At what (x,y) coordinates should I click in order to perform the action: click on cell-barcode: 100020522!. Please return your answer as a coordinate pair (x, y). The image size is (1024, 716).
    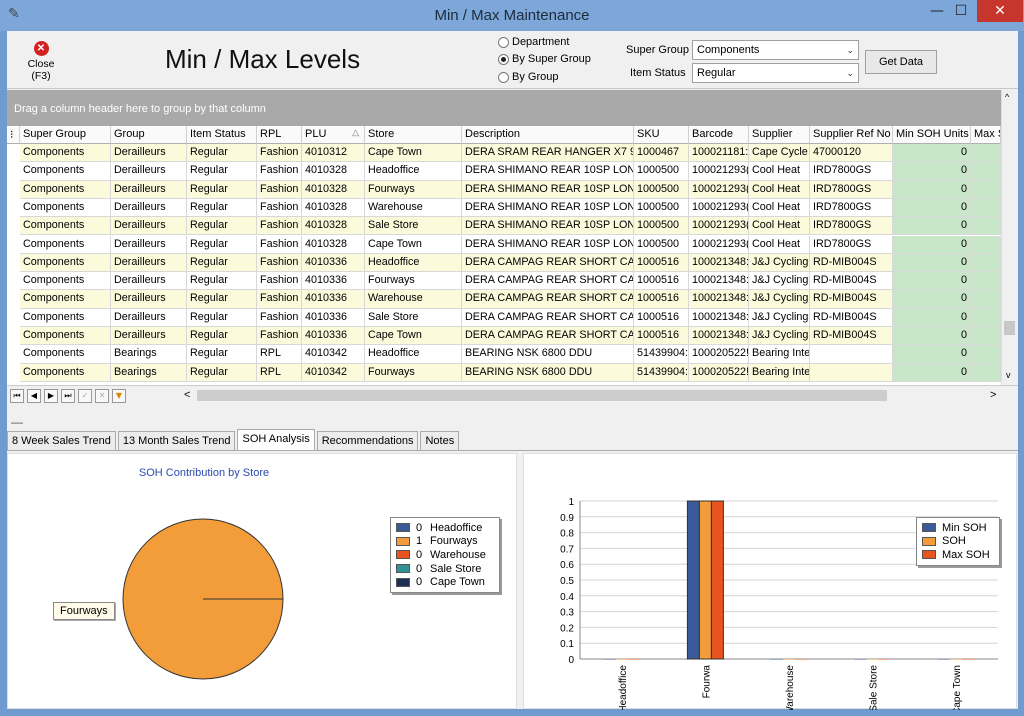
    Looking at the image, I should click on (719, 354).